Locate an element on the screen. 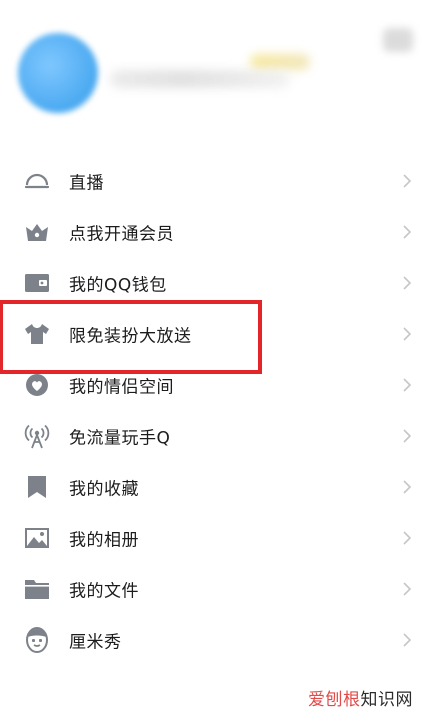 The height and width of the screenshot is (720, 435). folder-icon is located at coordinates (37, 589).